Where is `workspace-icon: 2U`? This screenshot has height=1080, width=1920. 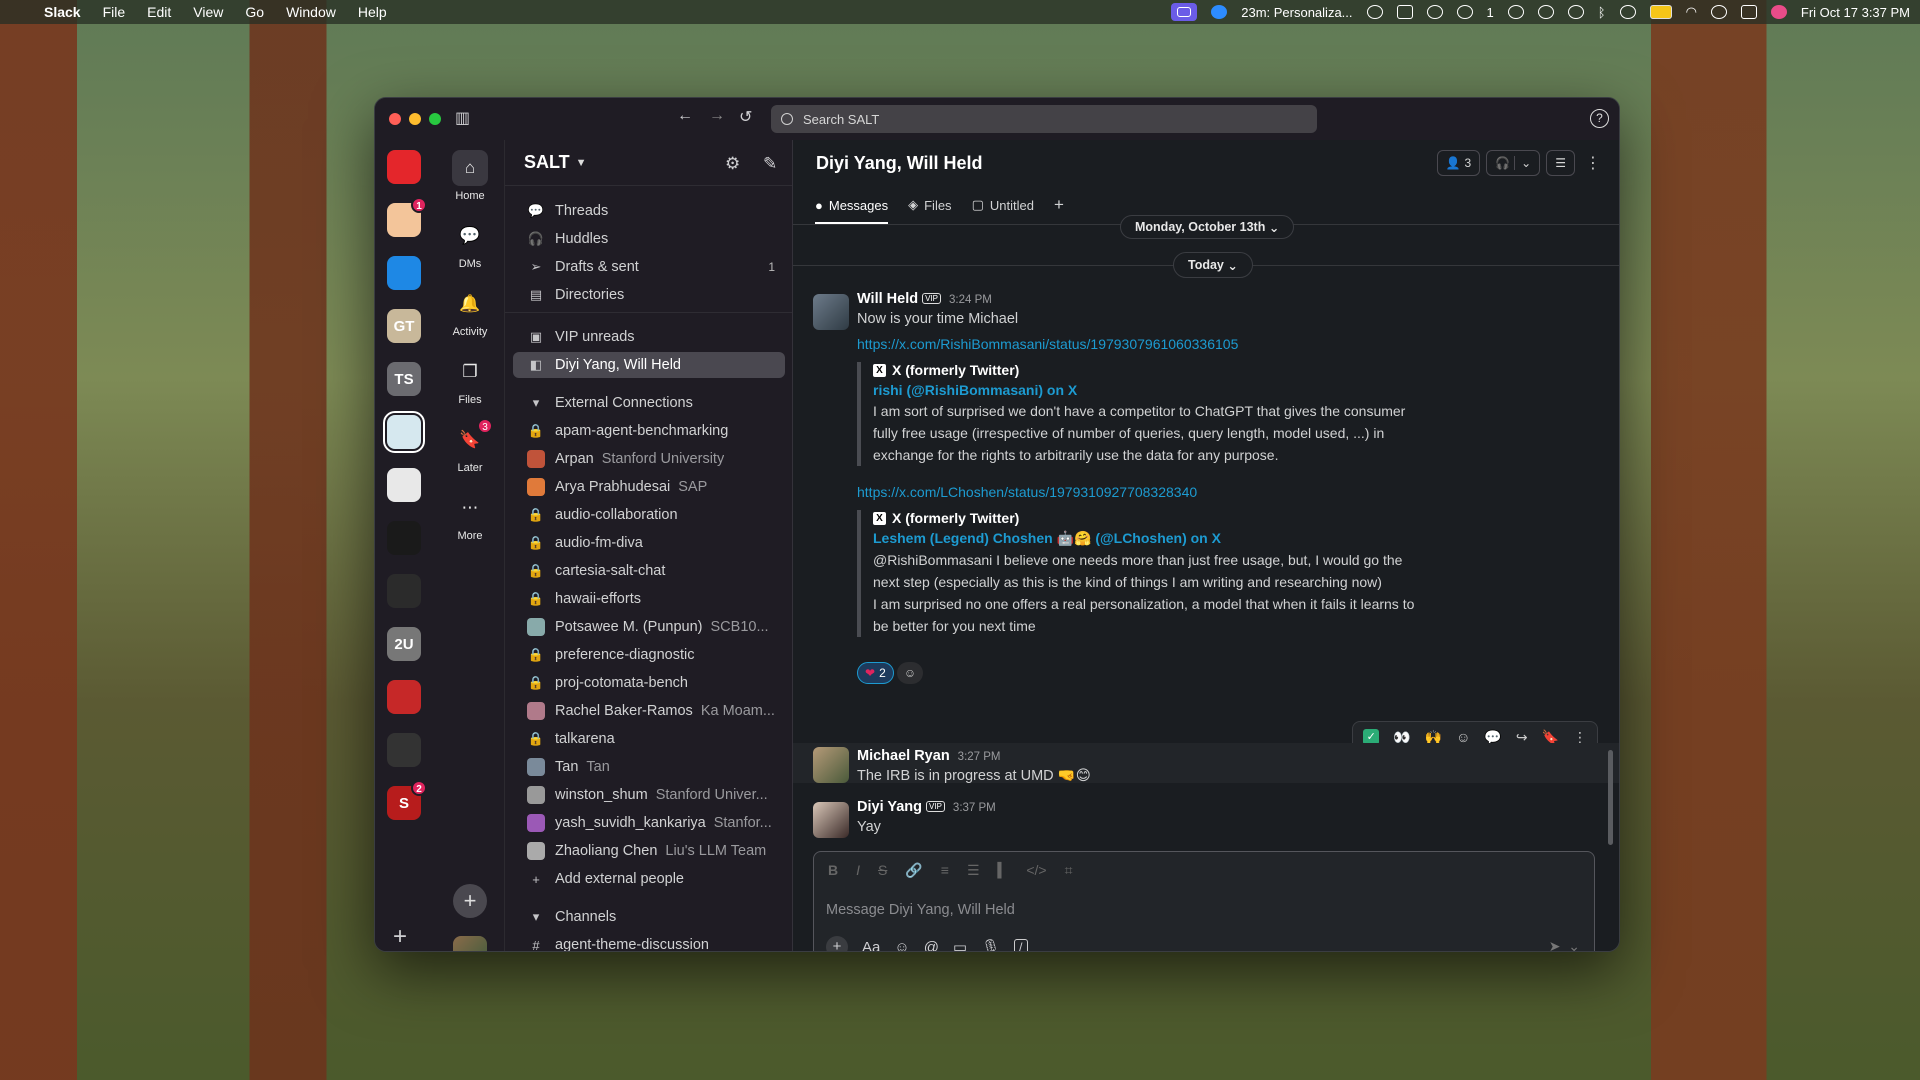
workspace-icon: 2U is located at coordinates (404, 644).